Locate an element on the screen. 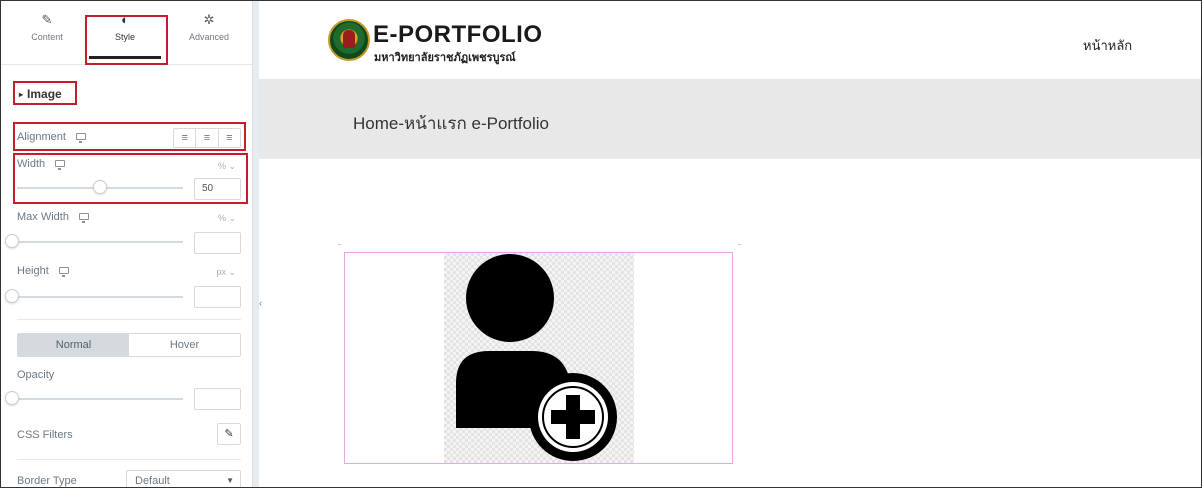 The height and width of the screenshot is (488, 1202). opacity-input is located at coordinates (217, 399).